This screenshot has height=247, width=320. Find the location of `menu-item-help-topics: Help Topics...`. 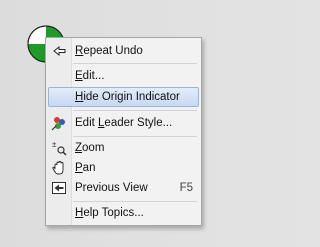

menu-item-help-topics: Help Topics... is located at coordinates (123, 213).